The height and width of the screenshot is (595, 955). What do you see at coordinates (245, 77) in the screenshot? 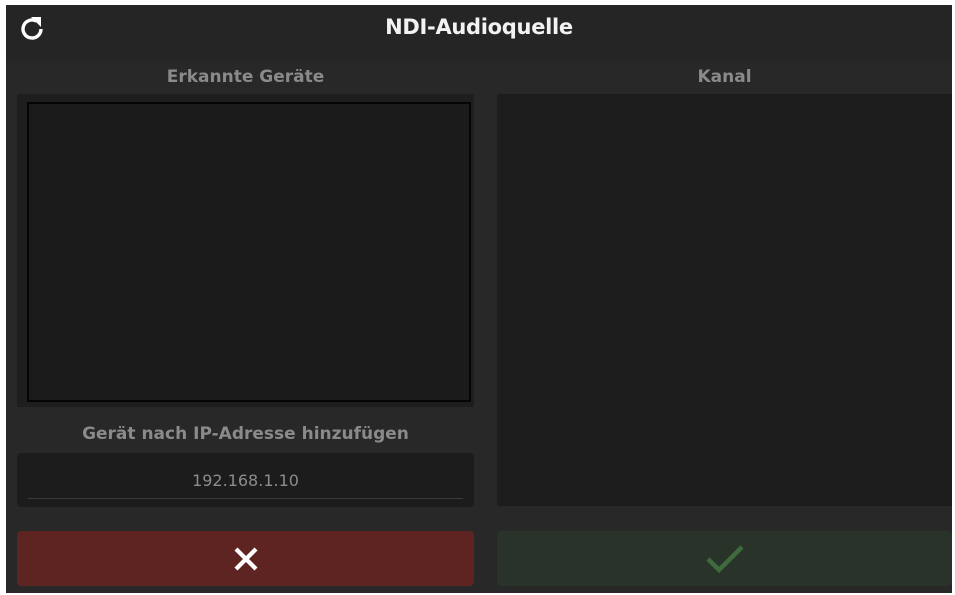
I see `devices-heading: Erkannte Geräte` at bounding box center [245, 77].